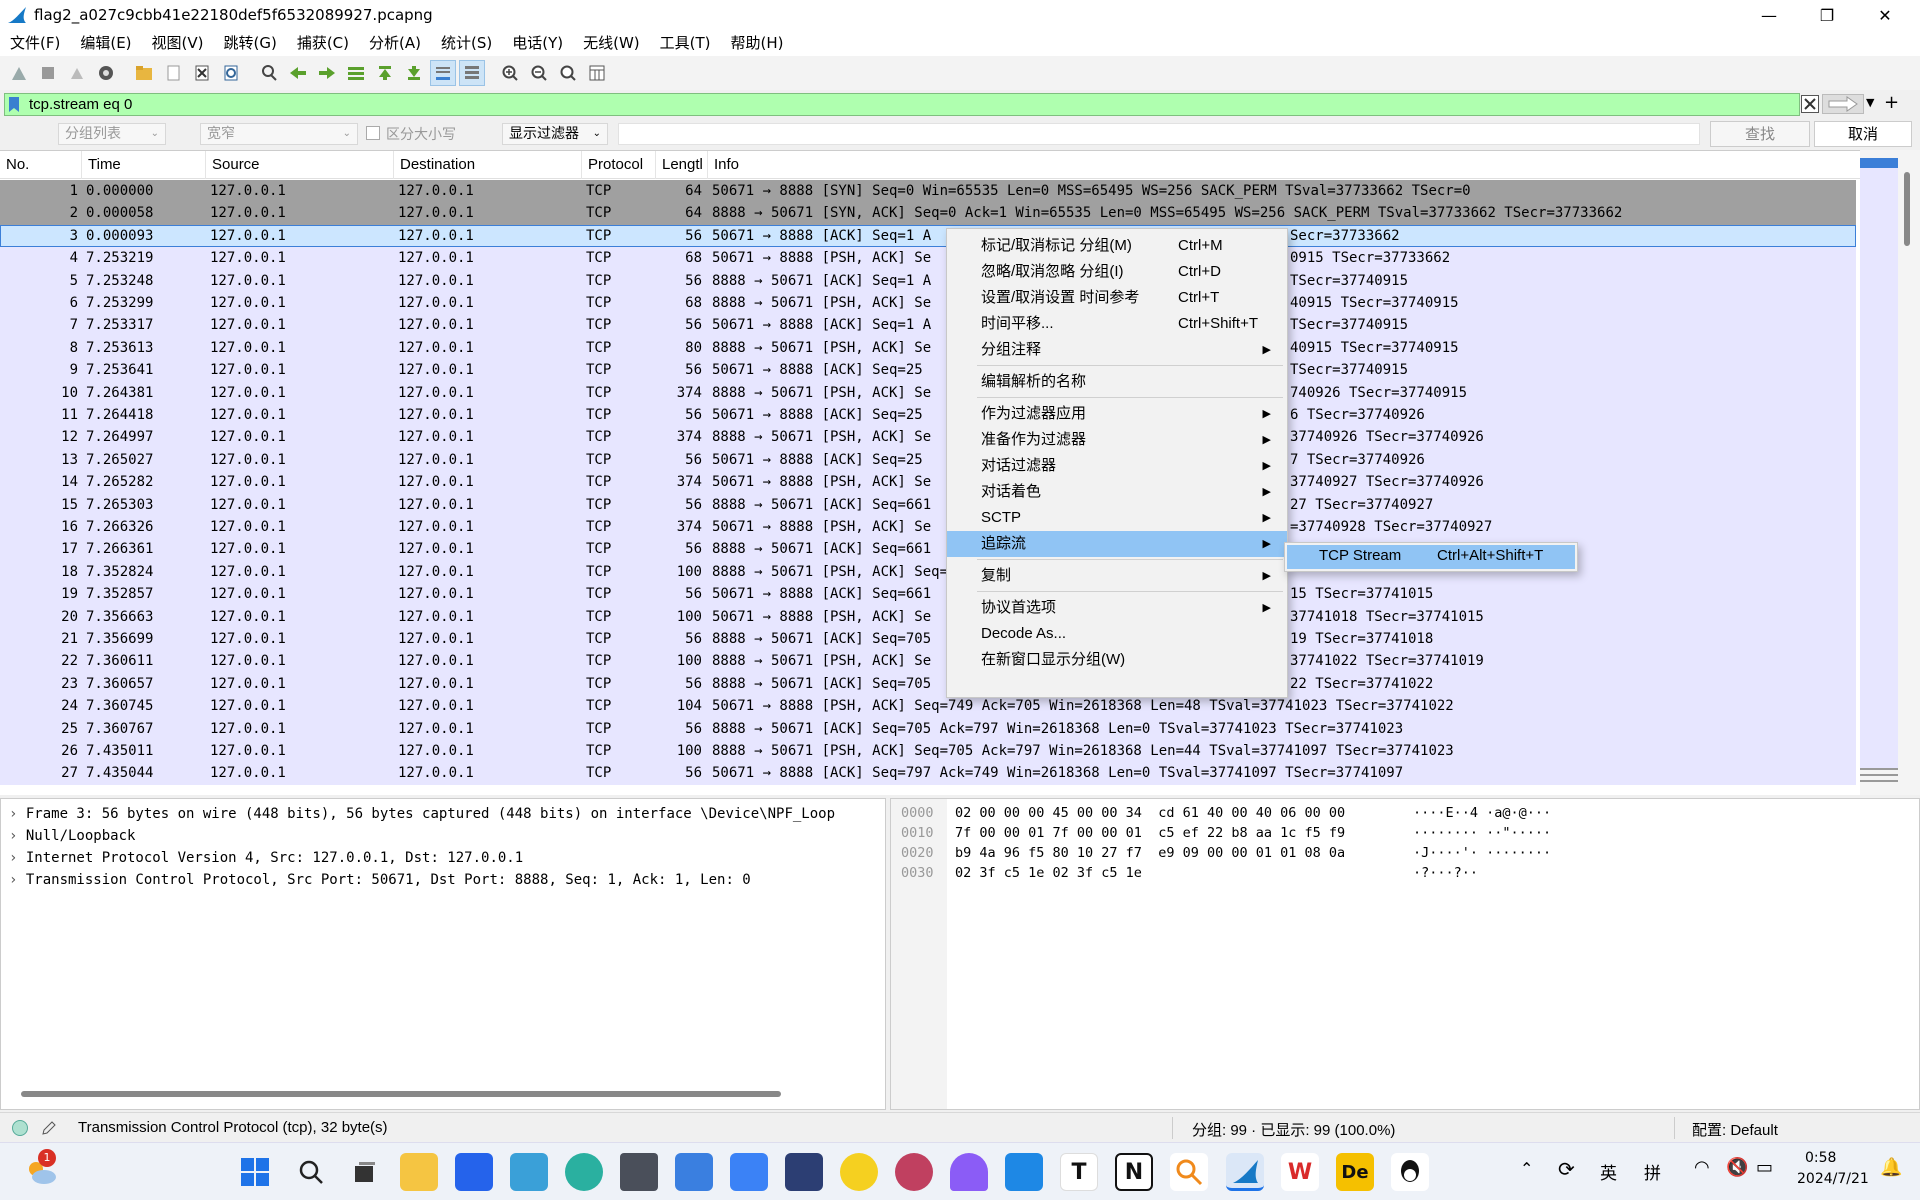 This screenshot has height=1200, width=1920. Describe the element at coordinates (1117, 608) in the screenshot. I see `context-menu-item: 协议首选项 ▶` at that location.